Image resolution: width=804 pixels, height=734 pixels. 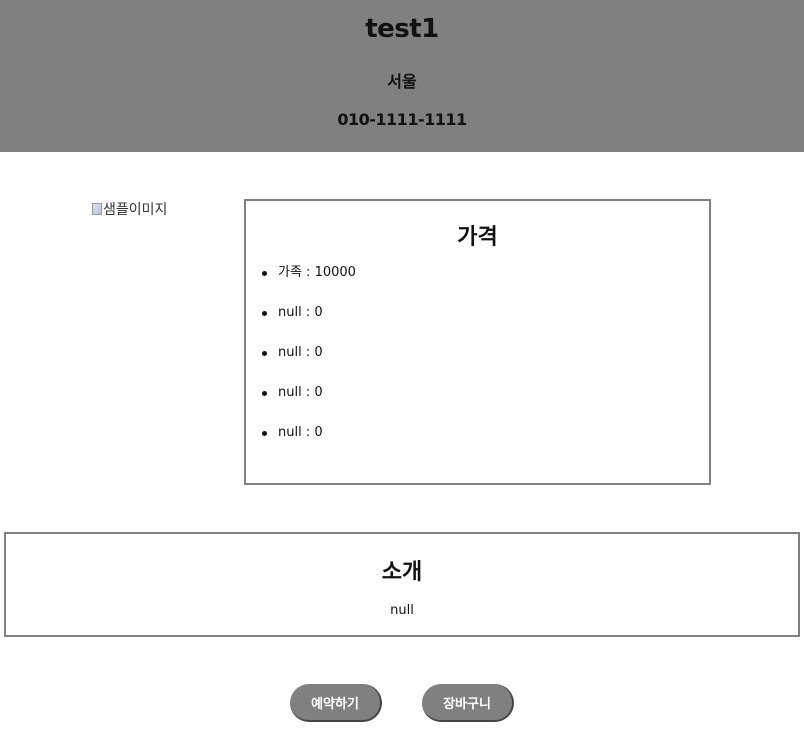 What do you see at coordinates (97, 209) in the screenshot?
I see `broken-image-icon` at bounding box center [97, 209].